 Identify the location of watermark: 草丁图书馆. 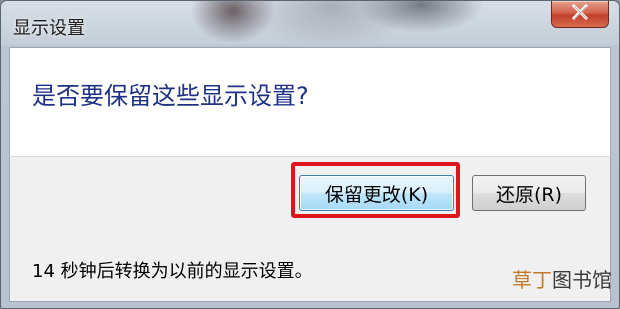
(562, 278).